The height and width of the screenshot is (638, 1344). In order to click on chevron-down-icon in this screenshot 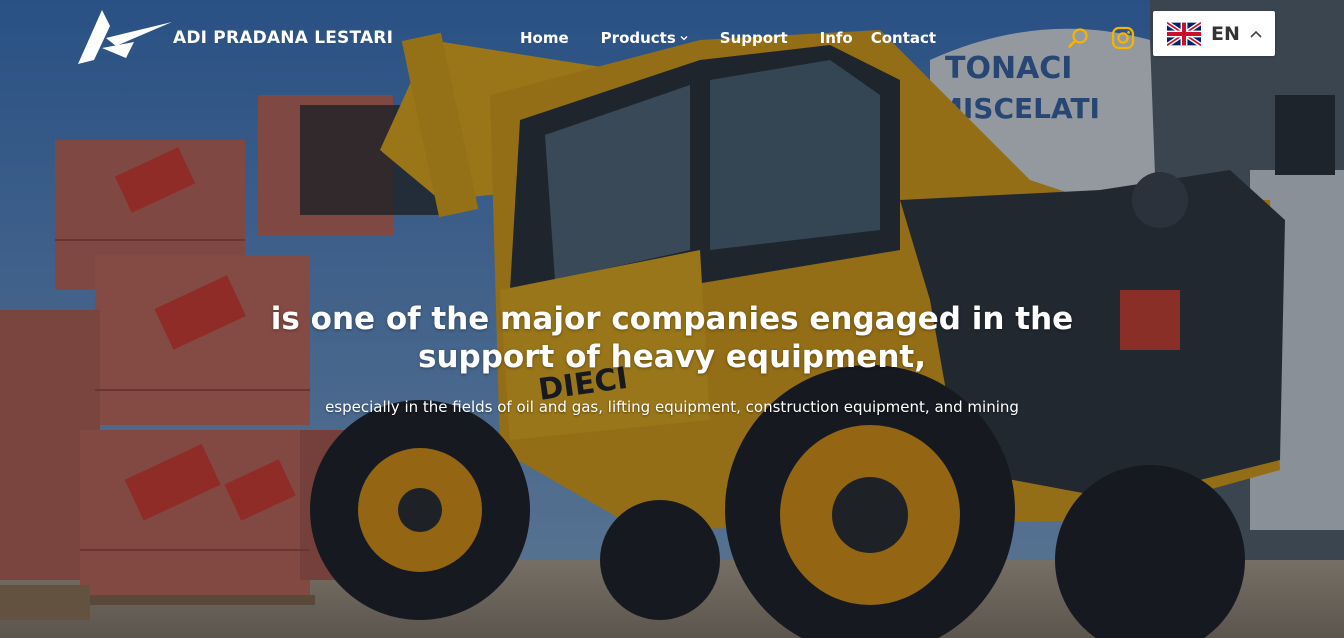, I will do `click(684, 38)`.